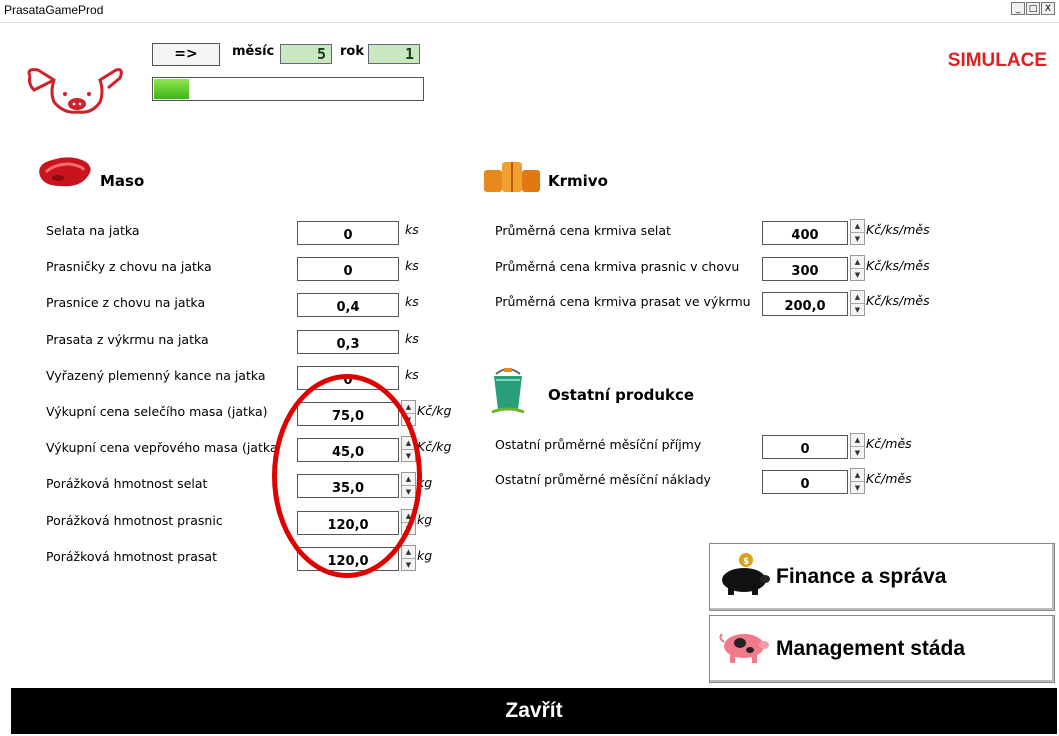  I want to click on window-controls: _ □ X, so click(1032, 8).